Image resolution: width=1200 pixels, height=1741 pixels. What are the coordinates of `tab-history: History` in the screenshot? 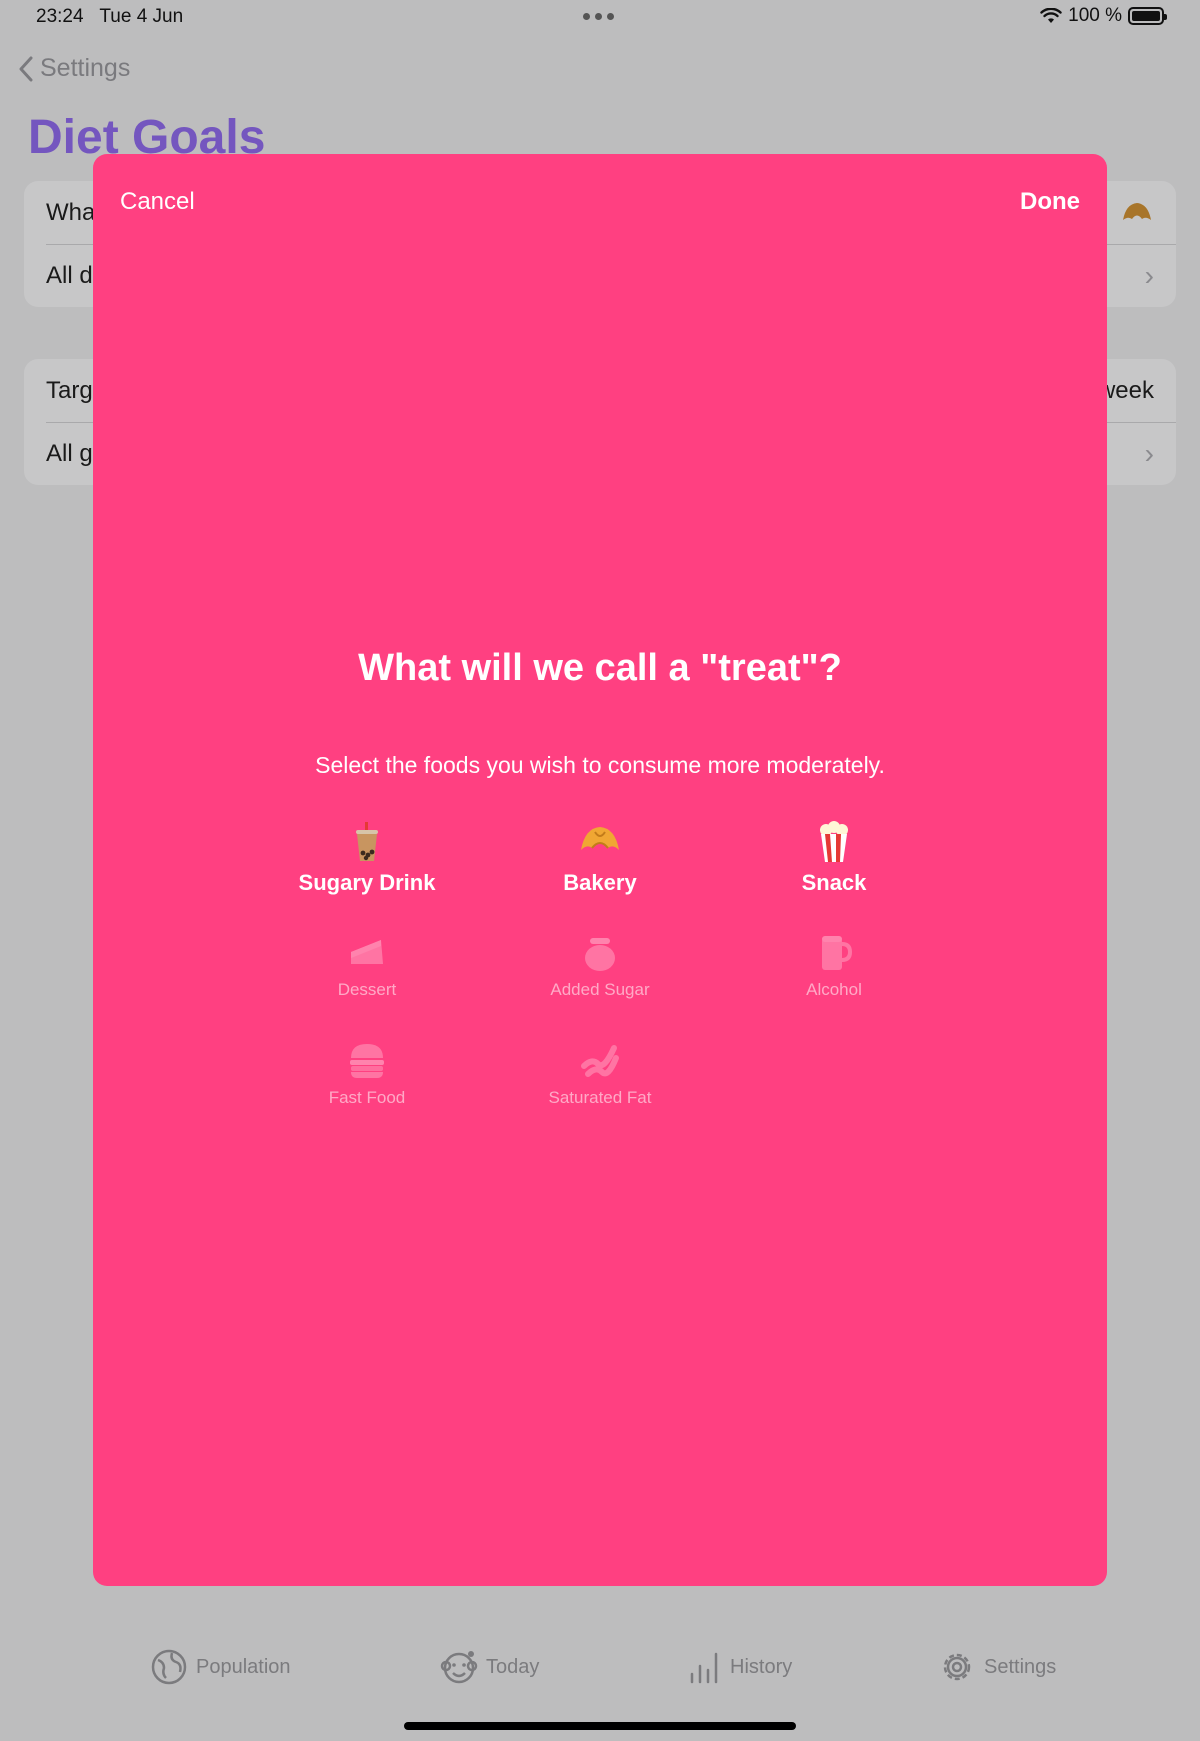 It's located at (740, 1667).